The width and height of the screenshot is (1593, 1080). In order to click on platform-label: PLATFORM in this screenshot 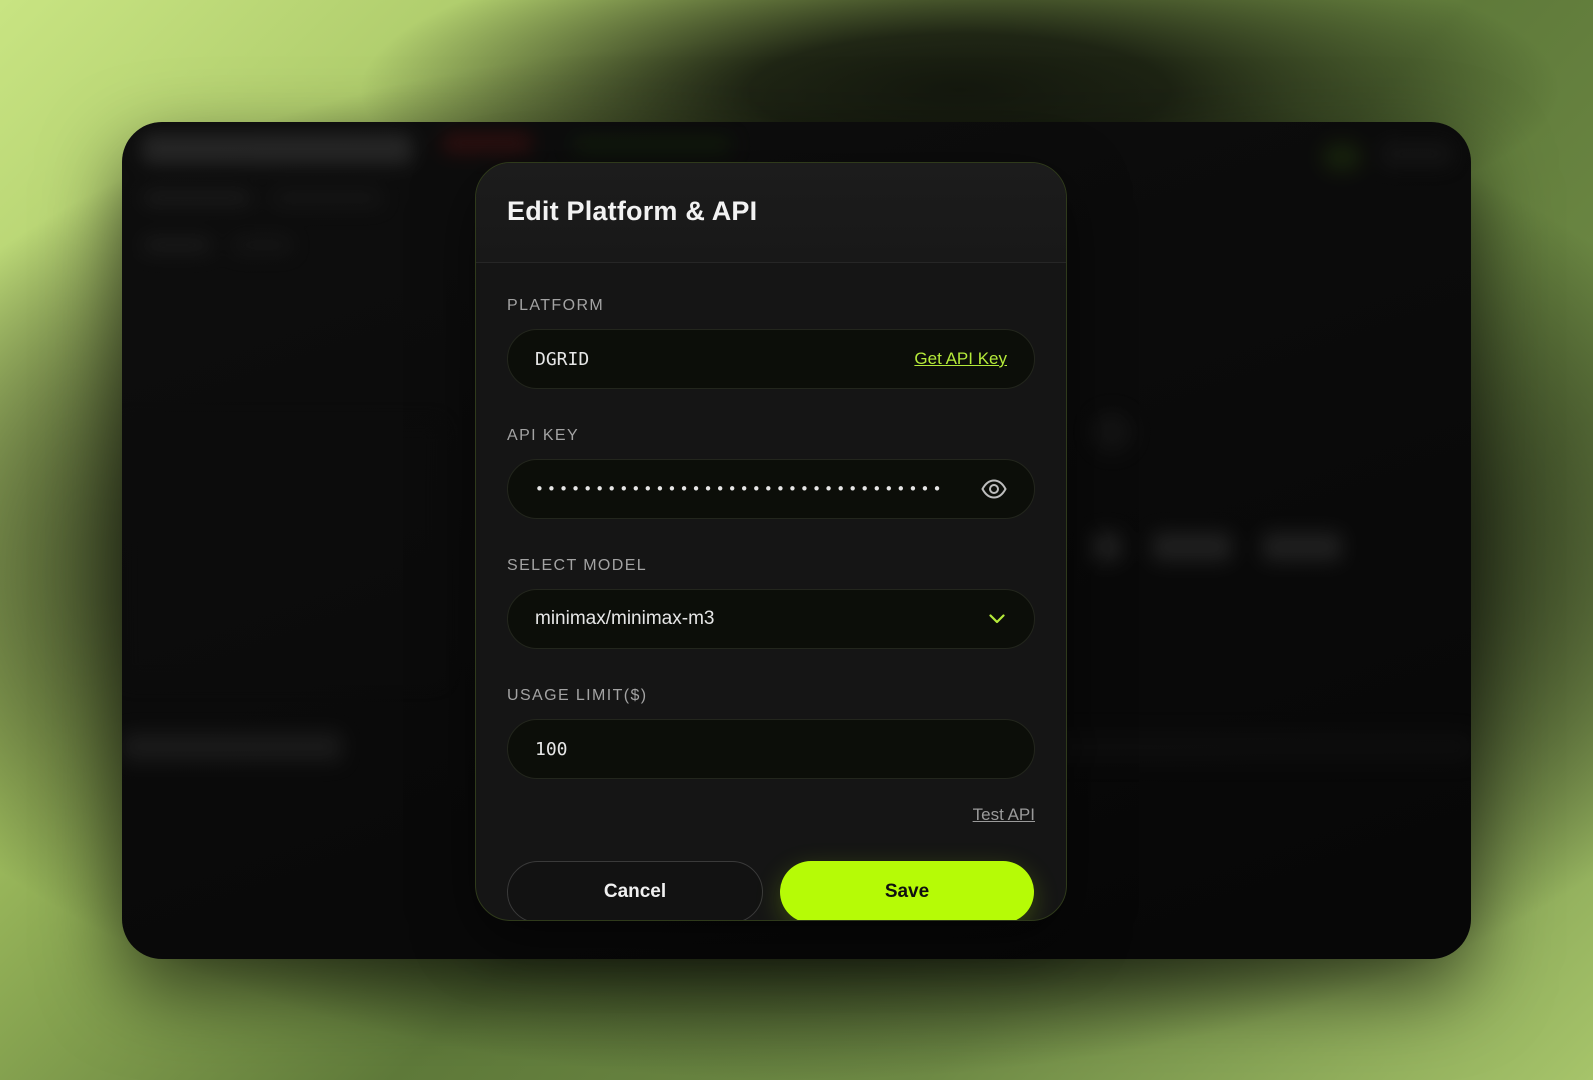, I will do `click(556, 305)`.